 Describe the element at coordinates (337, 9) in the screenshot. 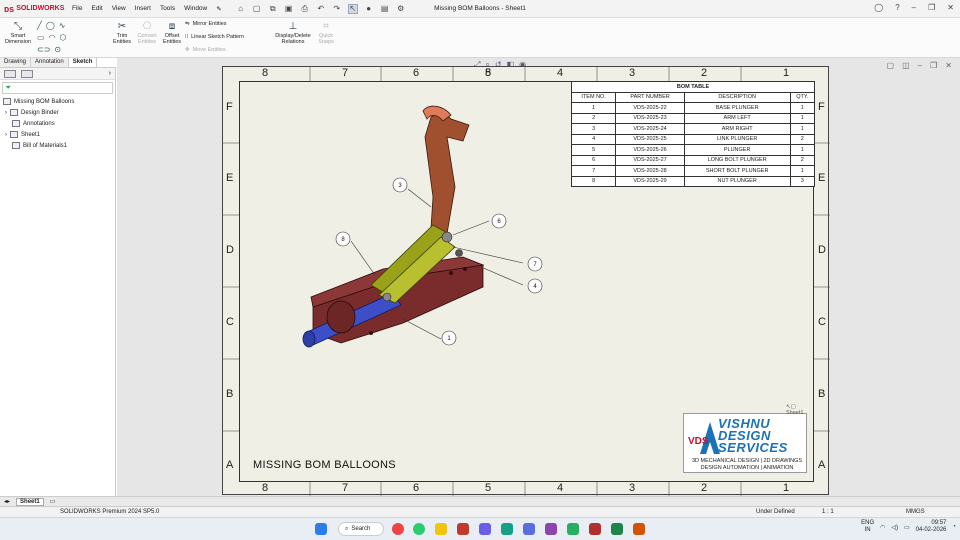

I see `redo-icon: ↷` at that location.